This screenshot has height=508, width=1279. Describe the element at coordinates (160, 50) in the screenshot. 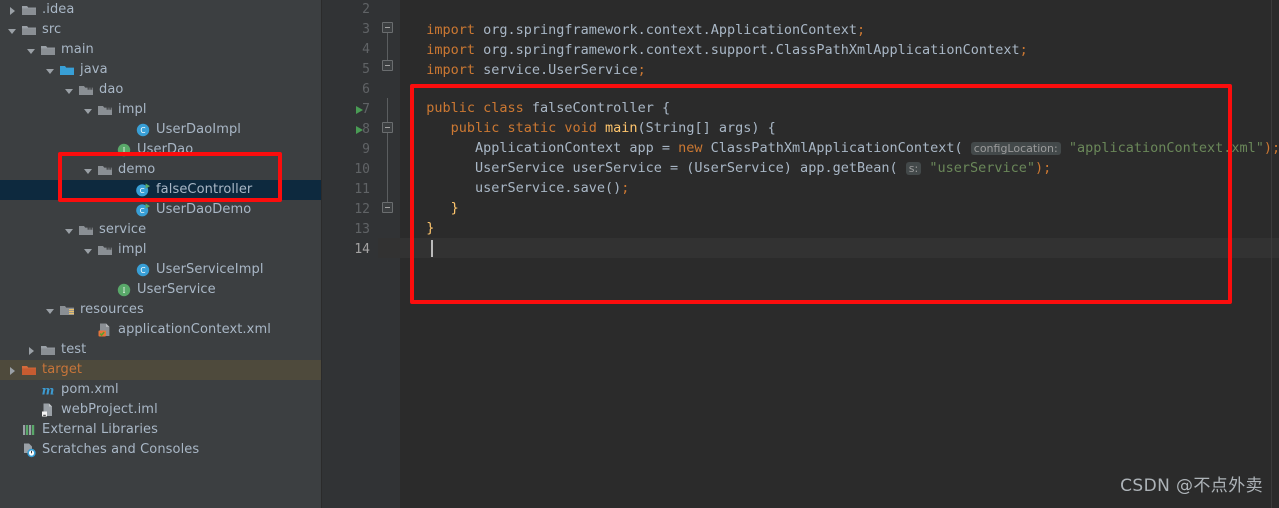

I see `tree-item-main: main` at that location.